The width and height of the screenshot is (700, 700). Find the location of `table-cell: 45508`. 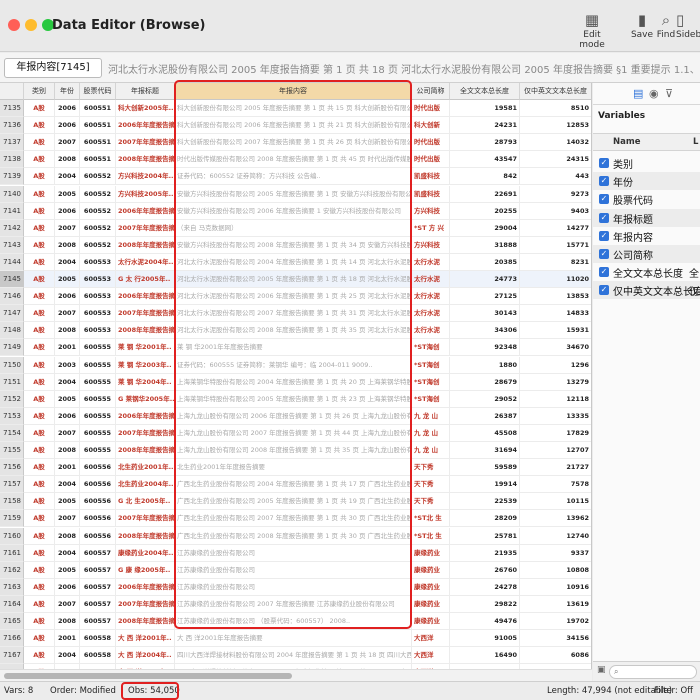

table-cell: 45508 is located at coordinates (485, 433).